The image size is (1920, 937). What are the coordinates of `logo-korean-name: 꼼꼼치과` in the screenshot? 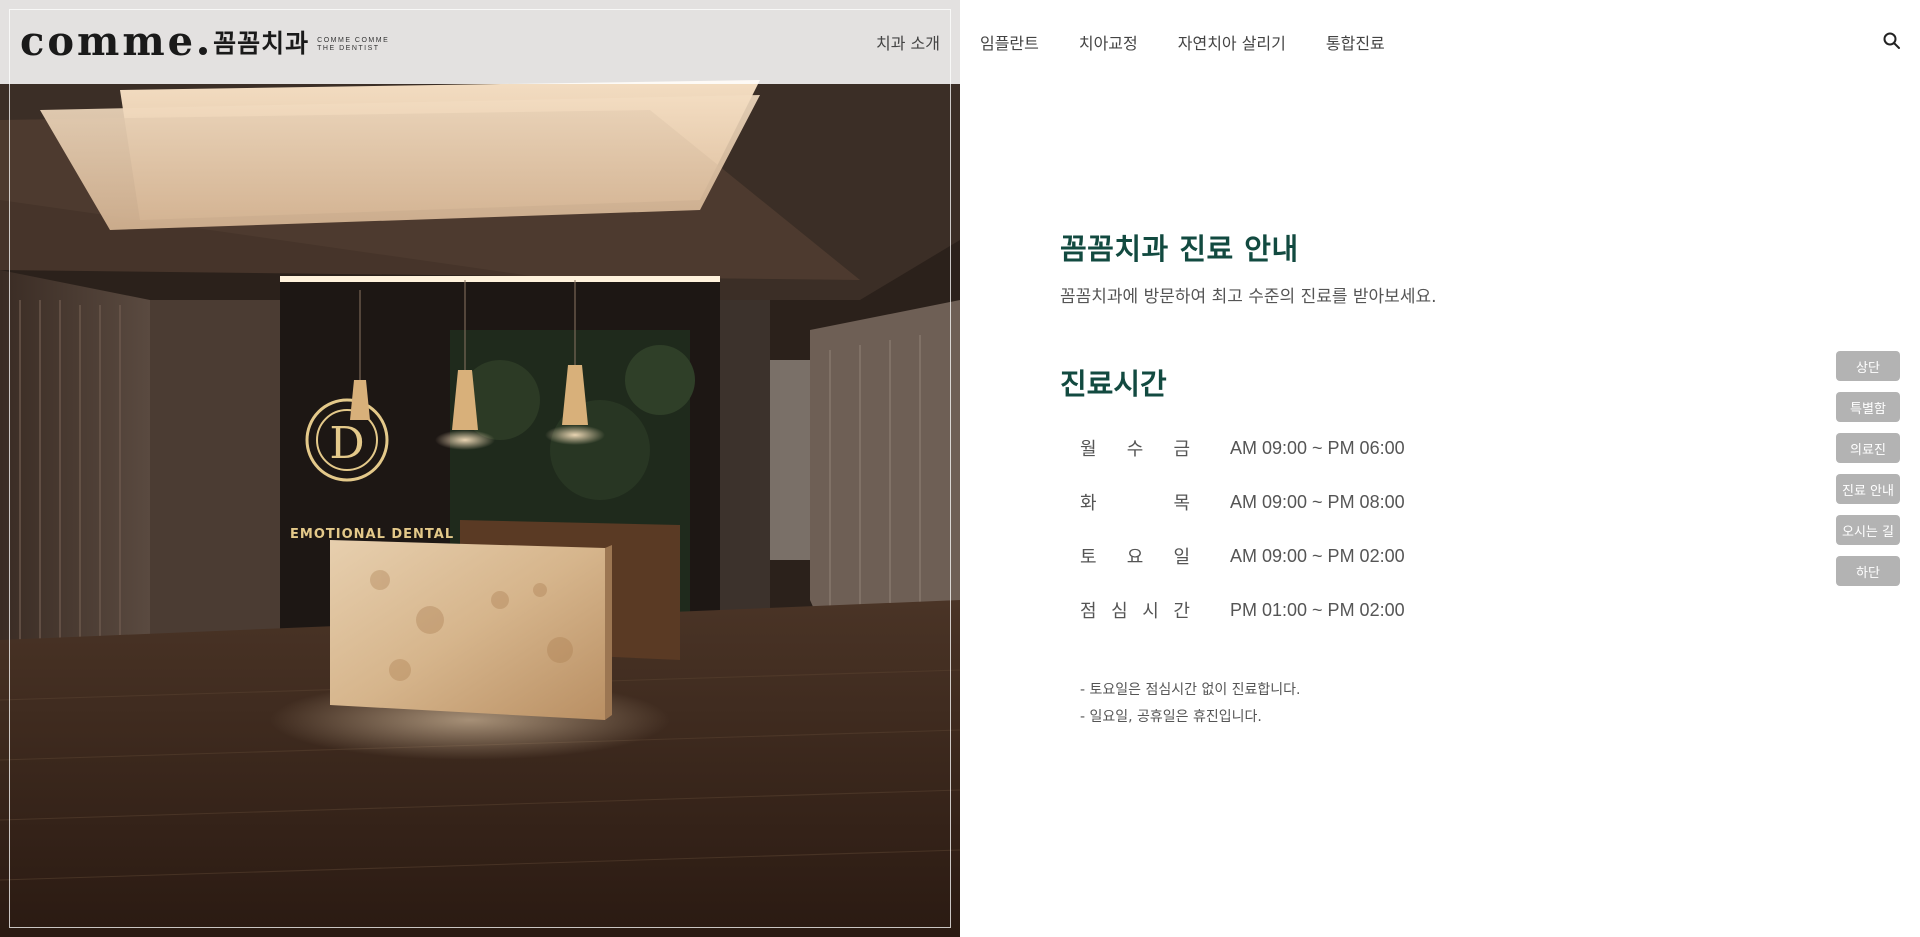 It's located at (261, 43).